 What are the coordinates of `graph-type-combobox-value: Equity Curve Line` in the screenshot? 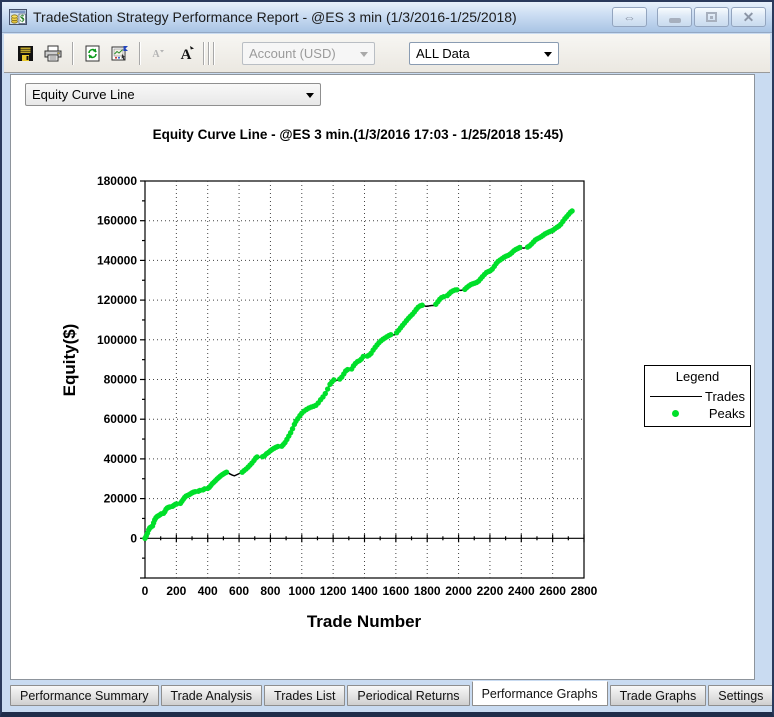 It's located at (83, 94).